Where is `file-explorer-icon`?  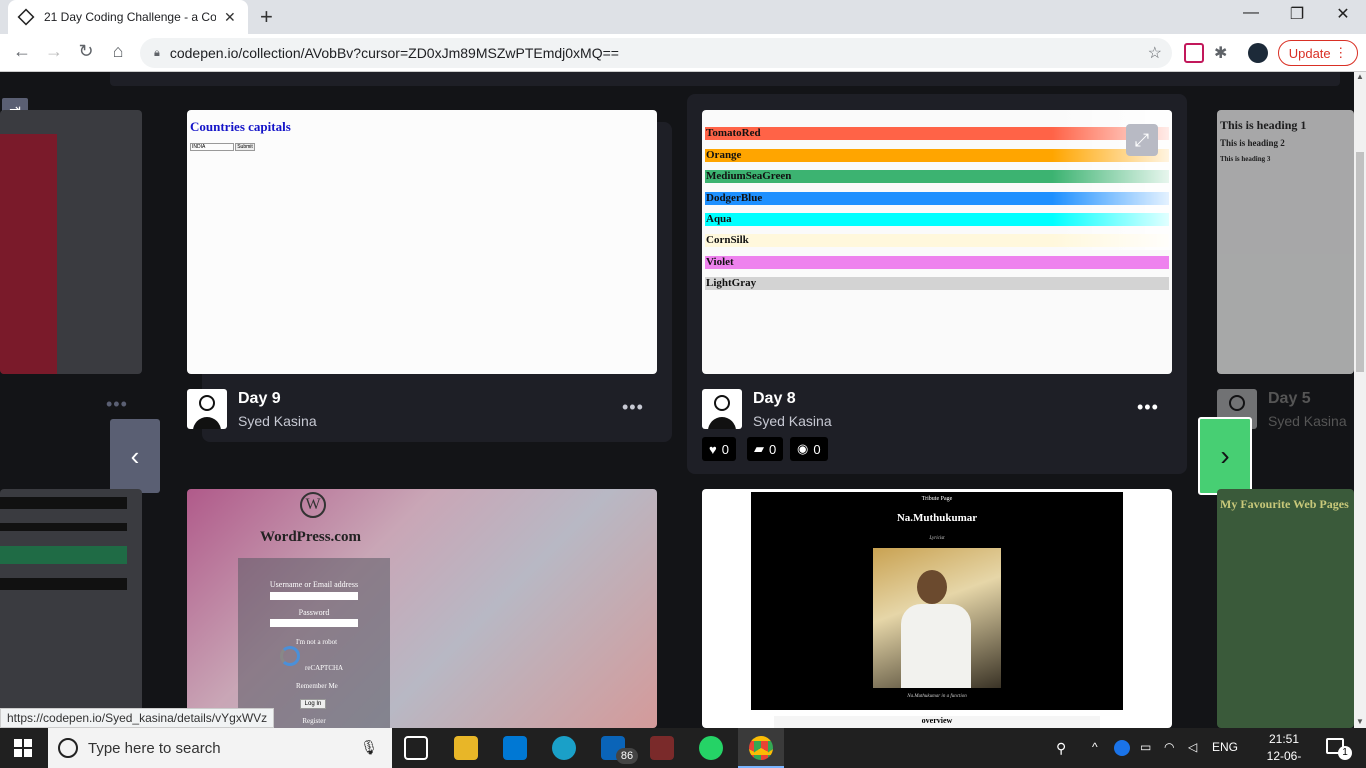 file-explorer-icon is located at coordinates (466, 748).